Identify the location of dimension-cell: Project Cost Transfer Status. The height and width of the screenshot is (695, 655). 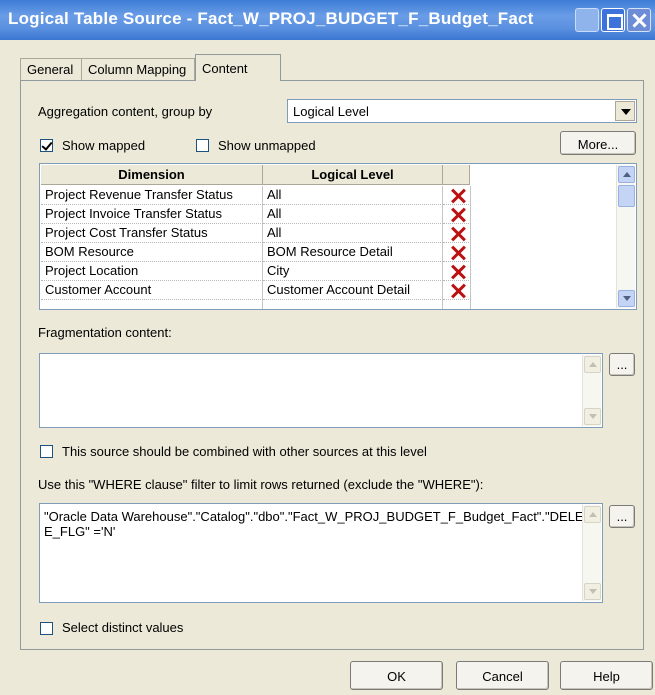
(152, 233).